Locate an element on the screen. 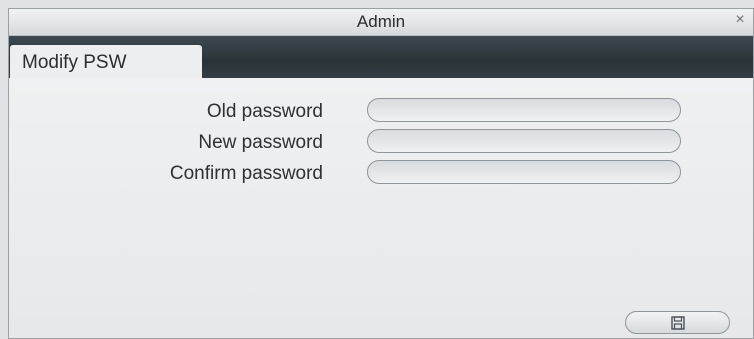  close-icon: × is located at coordinates (740, 20).